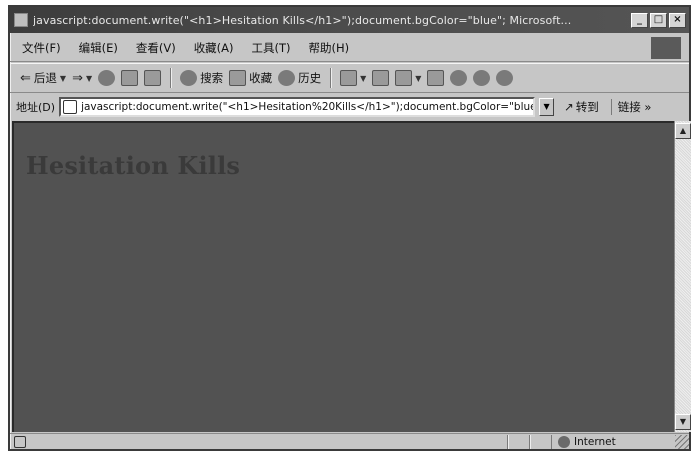 Image resolution: width=700 pixels, height=454 pixels. Describe the element at coordinates (25, 78) in the screenshot. I see `back-arrow-icon: ⇐` at that location.